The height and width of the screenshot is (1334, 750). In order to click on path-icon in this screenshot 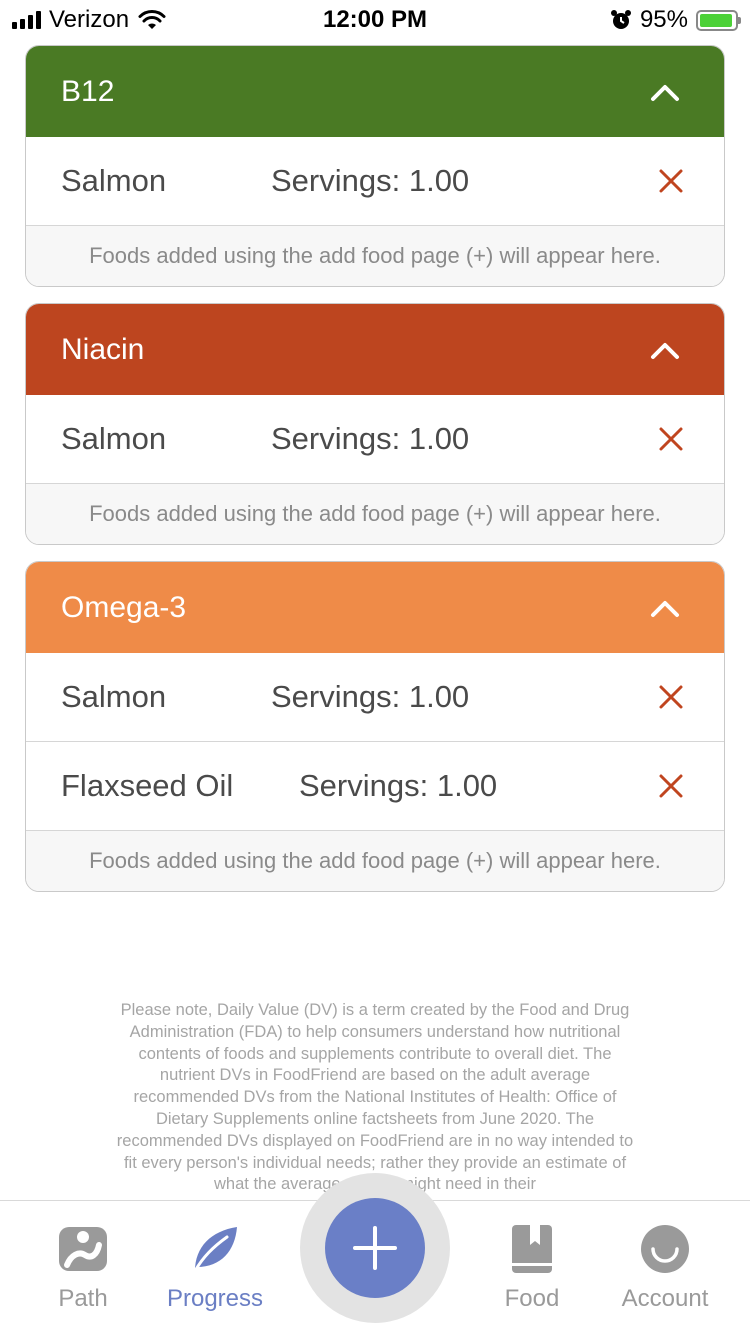, I will do `click(83, 1249)`.